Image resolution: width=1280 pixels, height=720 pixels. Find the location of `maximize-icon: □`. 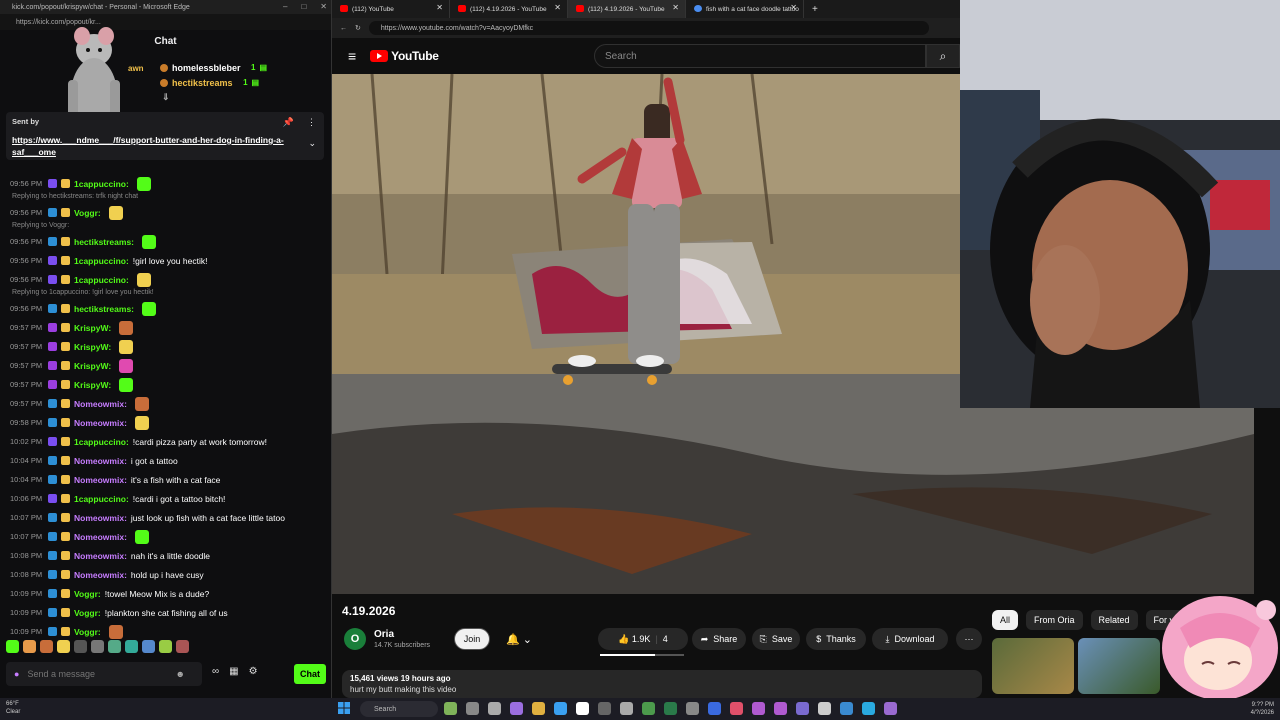

maximize-icon: □ is located at coordinates (303, 6).